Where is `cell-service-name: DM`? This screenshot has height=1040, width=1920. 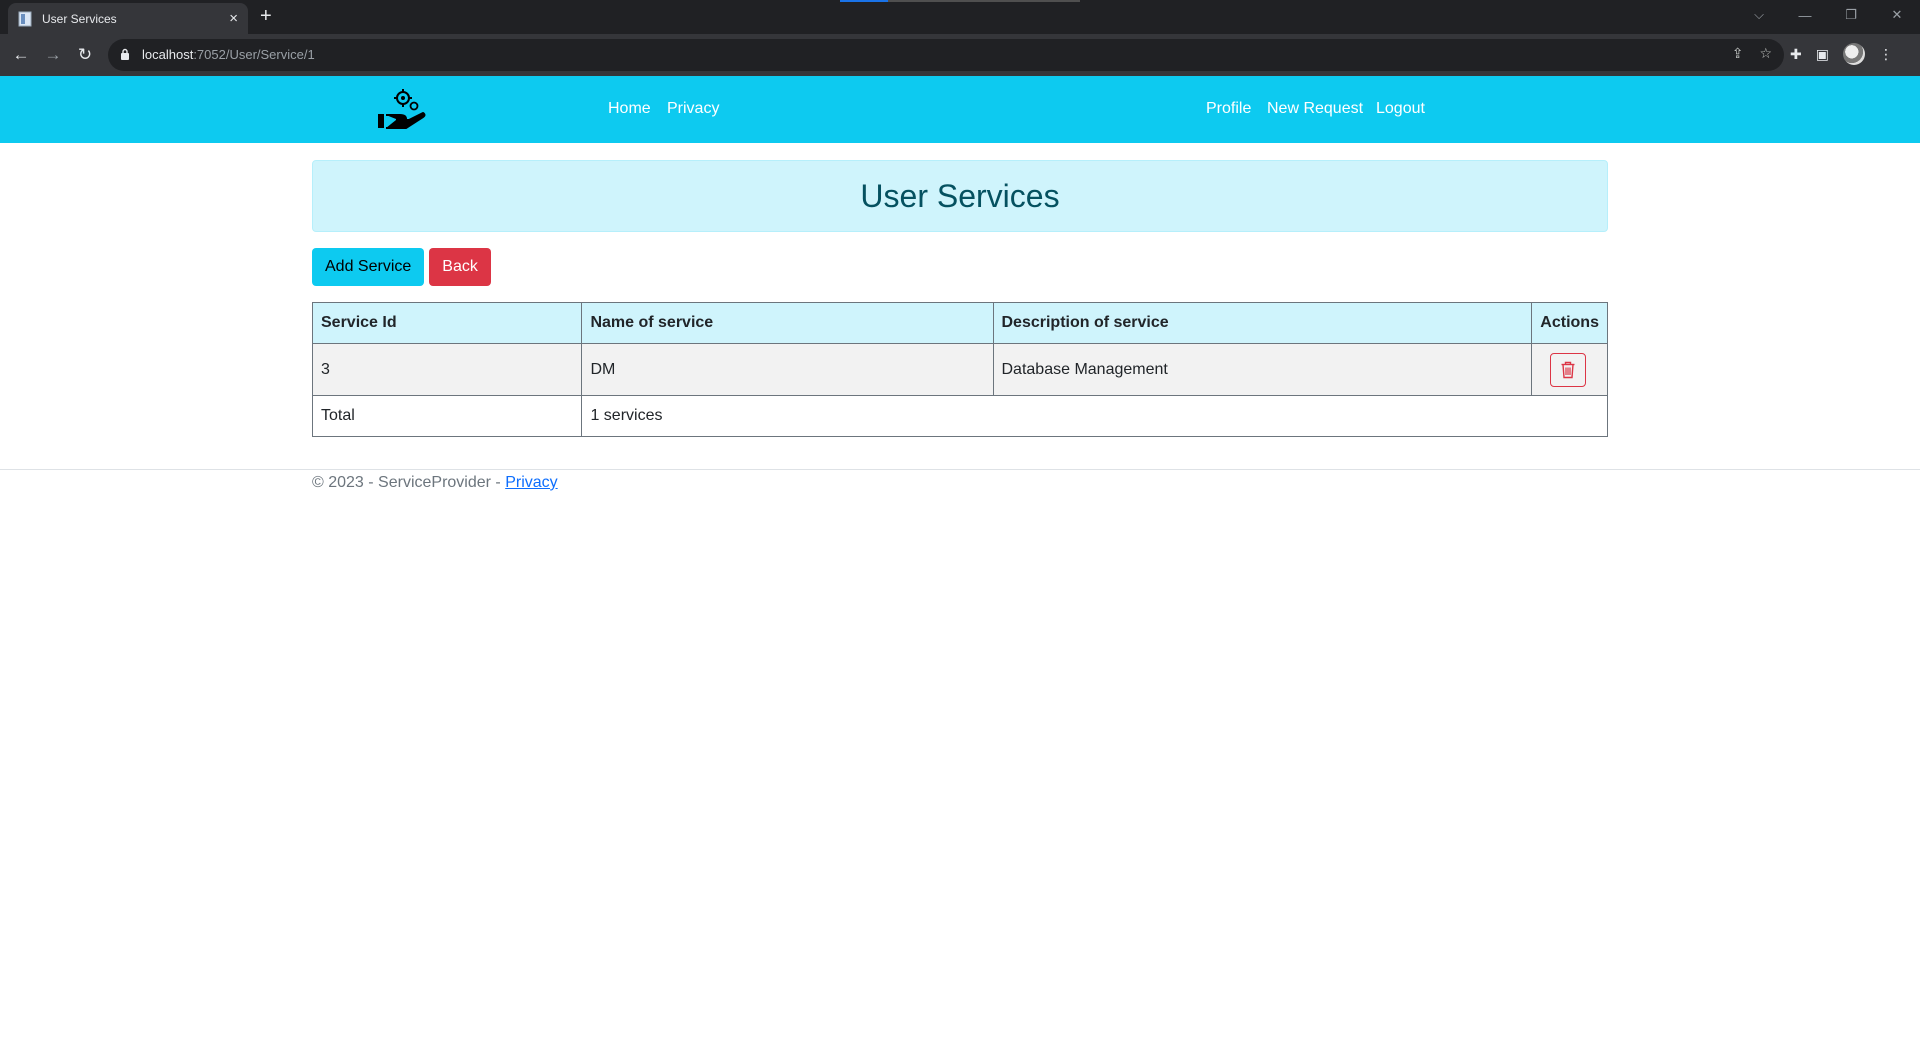
cell-service-name: DM is located at coordinates (787, 369).